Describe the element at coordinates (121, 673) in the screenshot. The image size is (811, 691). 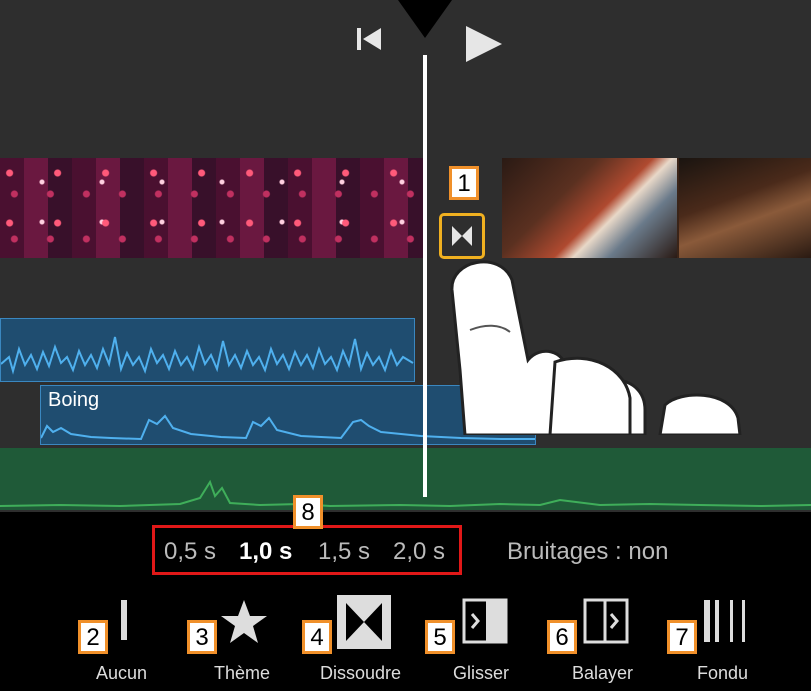
I see `transition-label-none: Aucun` at that location.